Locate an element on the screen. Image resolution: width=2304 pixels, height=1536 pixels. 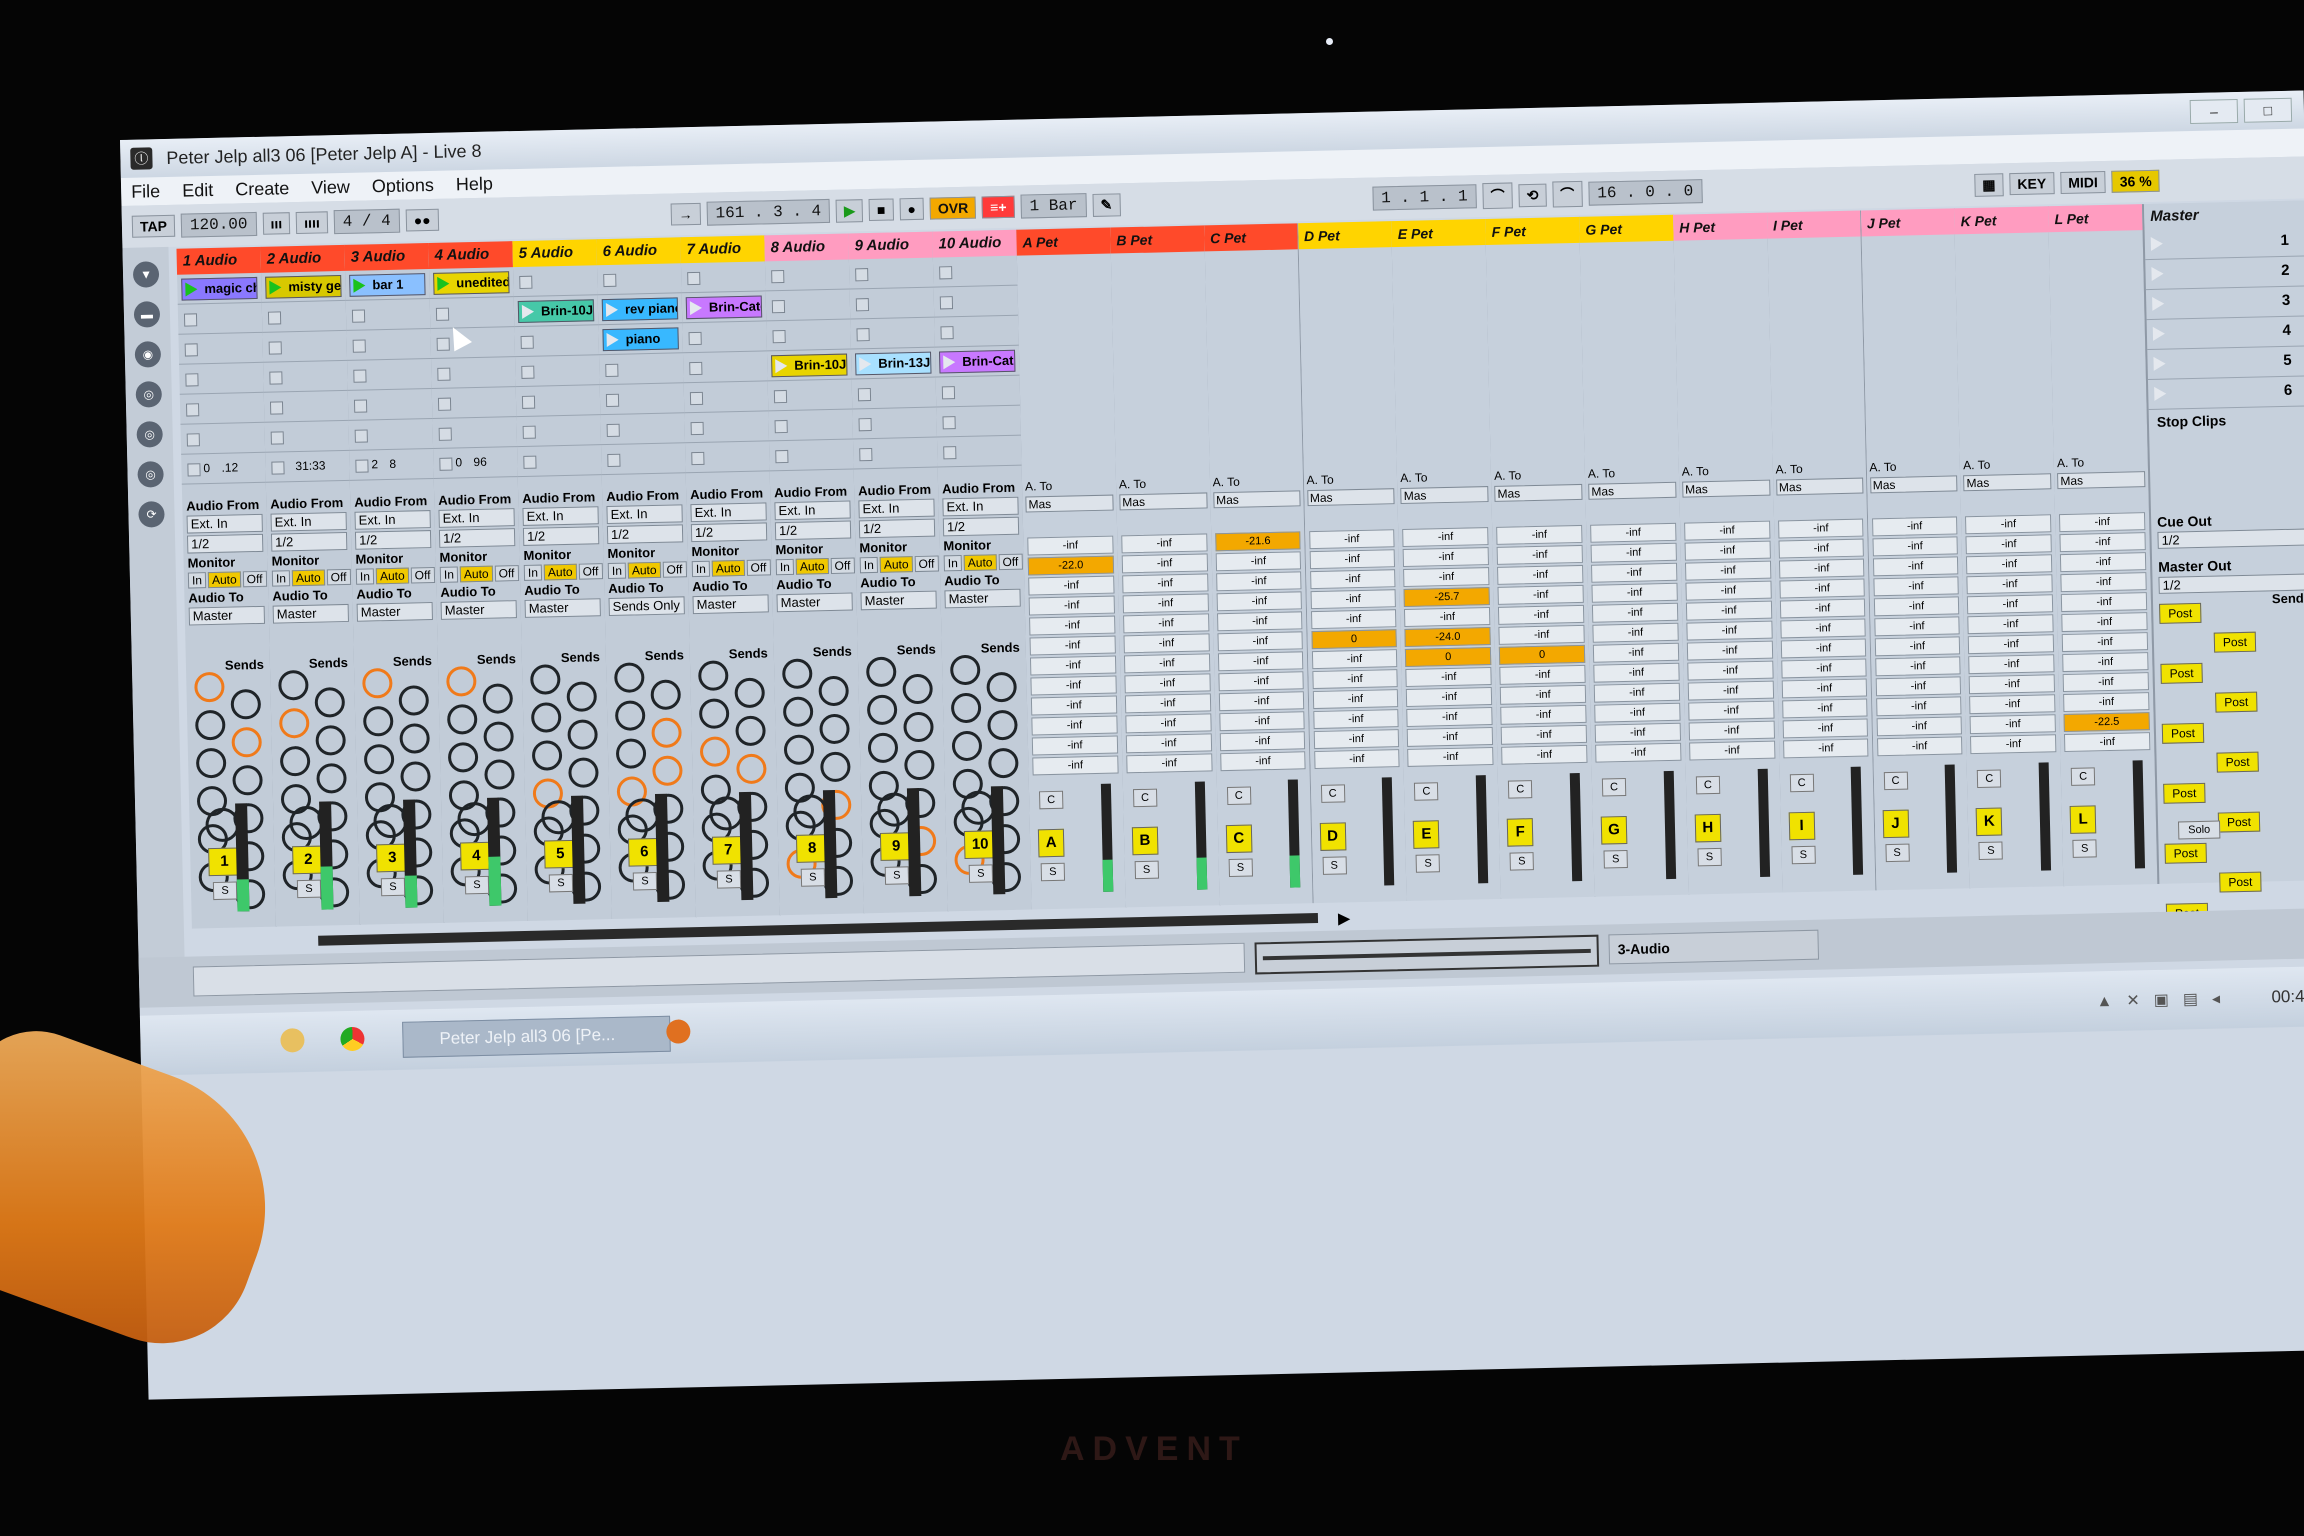
send-value: 0 is located at coordinates (1542, 654).